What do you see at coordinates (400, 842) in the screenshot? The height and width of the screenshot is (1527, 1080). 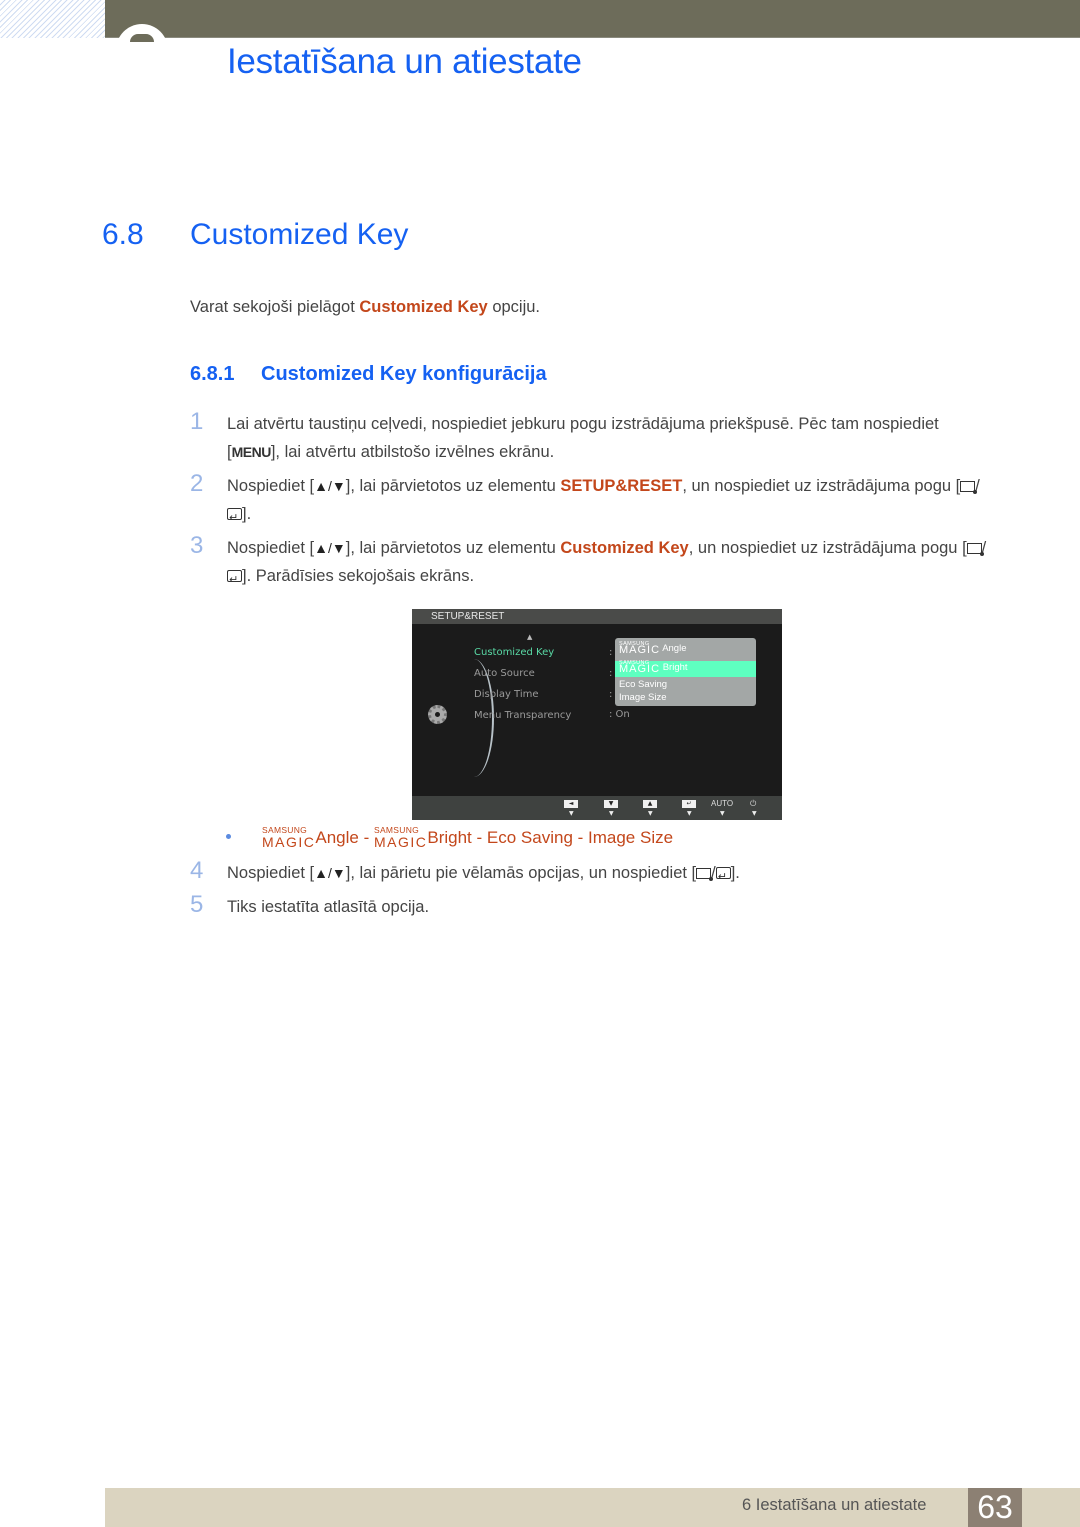 I see `magic-label: MAGIC` at bounding box center [400, 842].